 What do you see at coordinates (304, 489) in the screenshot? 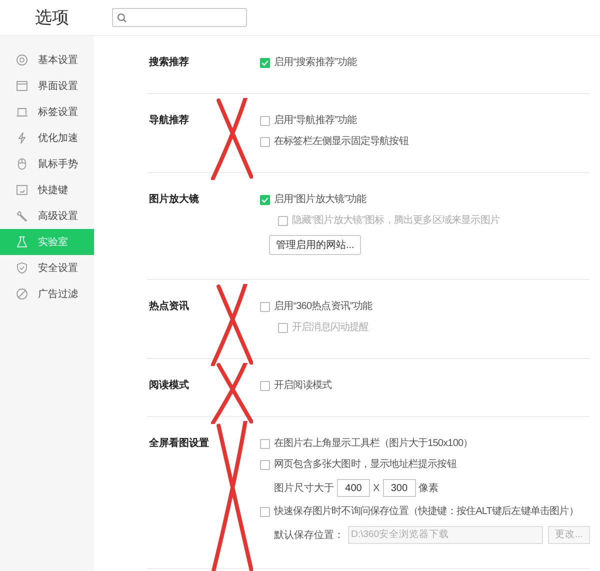
I see `size-label: 图片尺寸大于` at bounding box center [304, 489].